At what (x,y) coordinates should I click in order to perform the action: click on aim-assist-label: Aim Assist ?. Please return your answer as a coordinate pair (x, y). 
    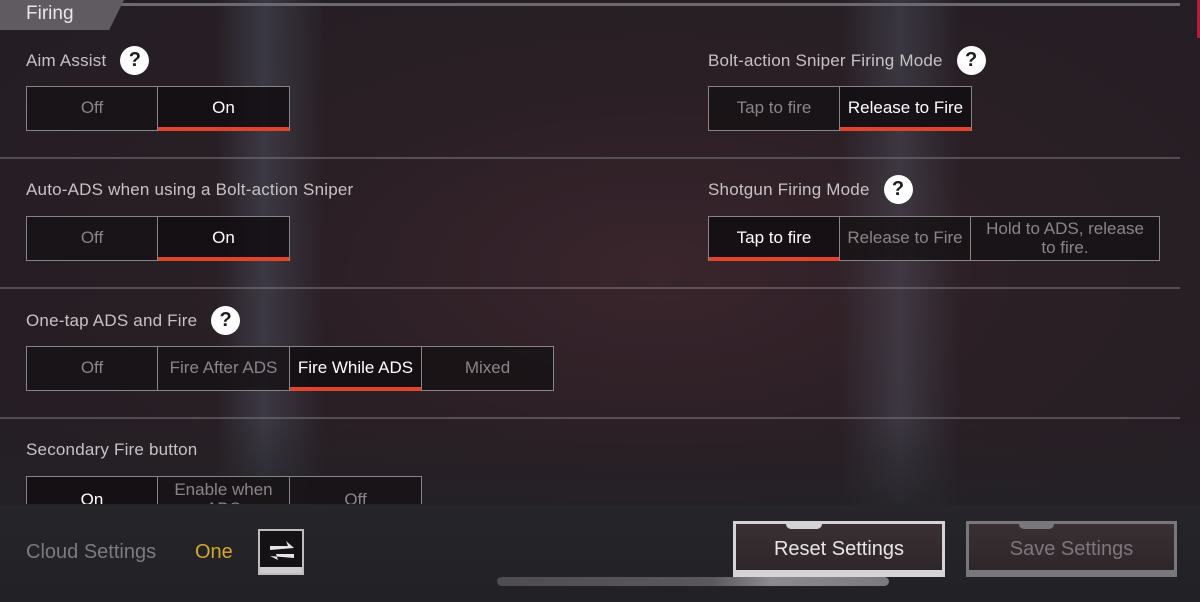
    Looking at the image, I should click on (88, 60).